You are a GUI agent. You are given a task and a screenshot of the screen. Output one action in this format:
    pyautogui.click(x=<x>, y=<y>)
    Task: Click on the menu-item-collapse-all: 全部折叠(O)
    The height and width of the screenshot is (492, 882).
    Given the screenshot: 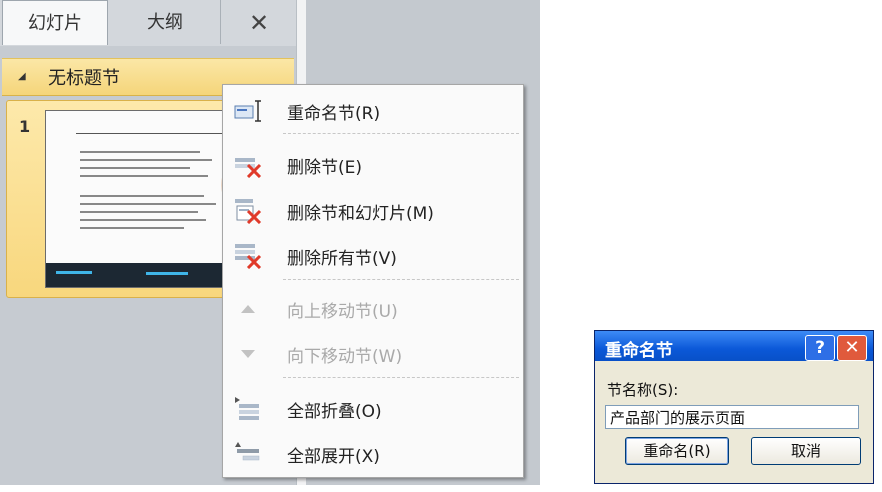 What is the action you would take?
    pyautogui.click(x=373, y=408)
    